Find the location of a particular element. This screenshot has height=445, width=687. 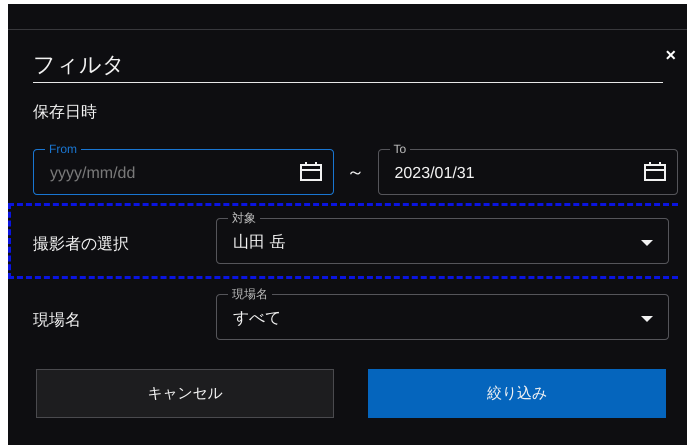

floating-label: 対象 is located at coordinates (244, 218).